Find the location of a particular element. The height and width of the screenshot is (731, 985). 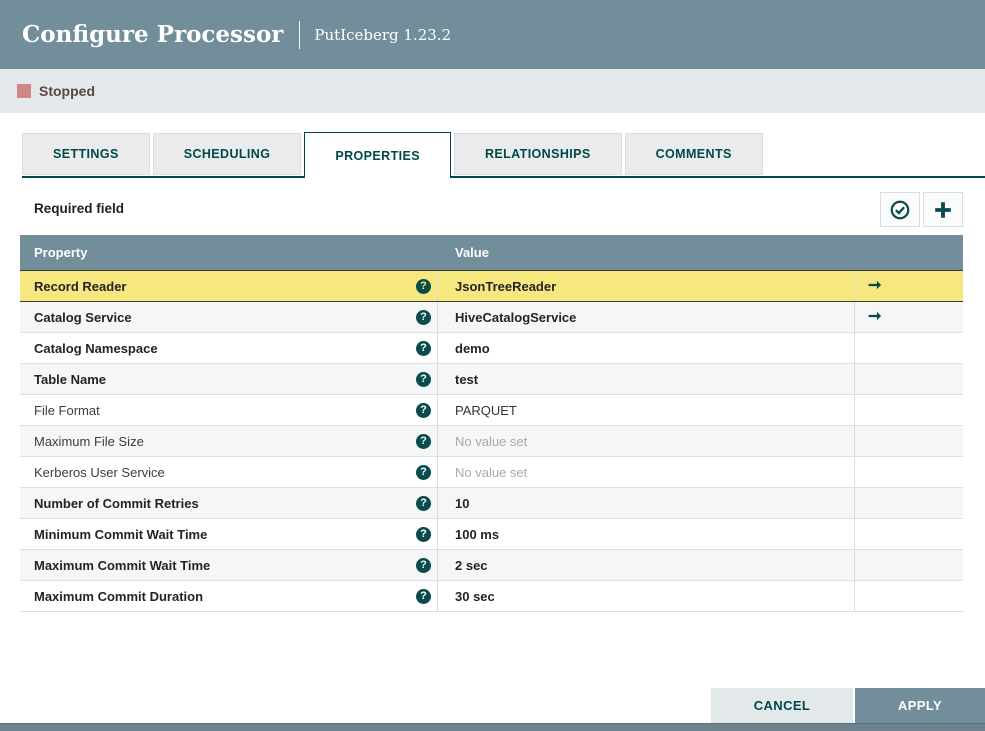

stopped-status-icon is located at coordinates (24, 91).